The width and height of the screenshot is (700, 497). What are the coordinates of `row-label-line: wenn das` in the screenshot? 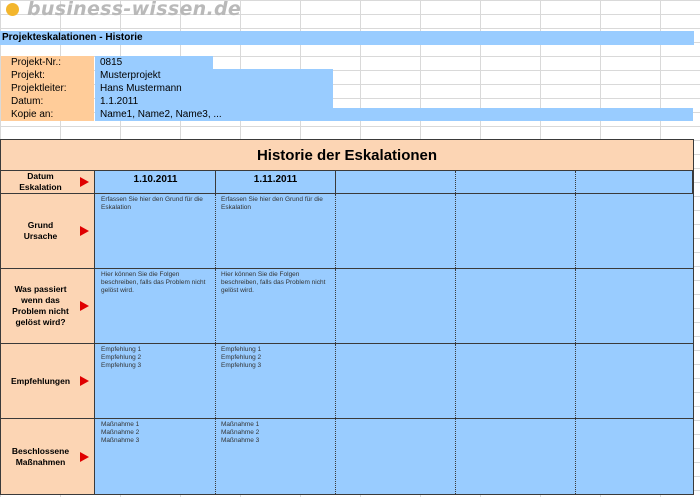 It's located at (40, 300).